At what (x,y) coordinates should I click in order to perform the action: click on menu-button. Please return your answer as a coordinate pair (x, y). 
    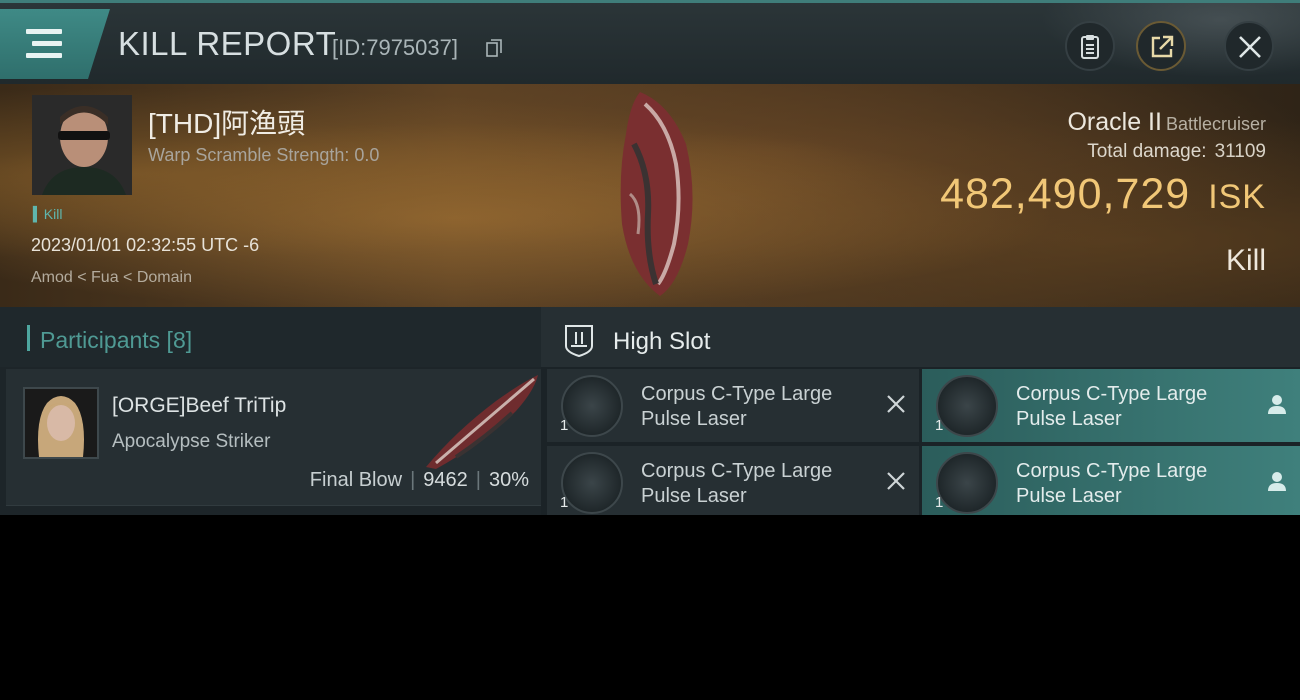
    Looking at the image, I should click on (55, 44).